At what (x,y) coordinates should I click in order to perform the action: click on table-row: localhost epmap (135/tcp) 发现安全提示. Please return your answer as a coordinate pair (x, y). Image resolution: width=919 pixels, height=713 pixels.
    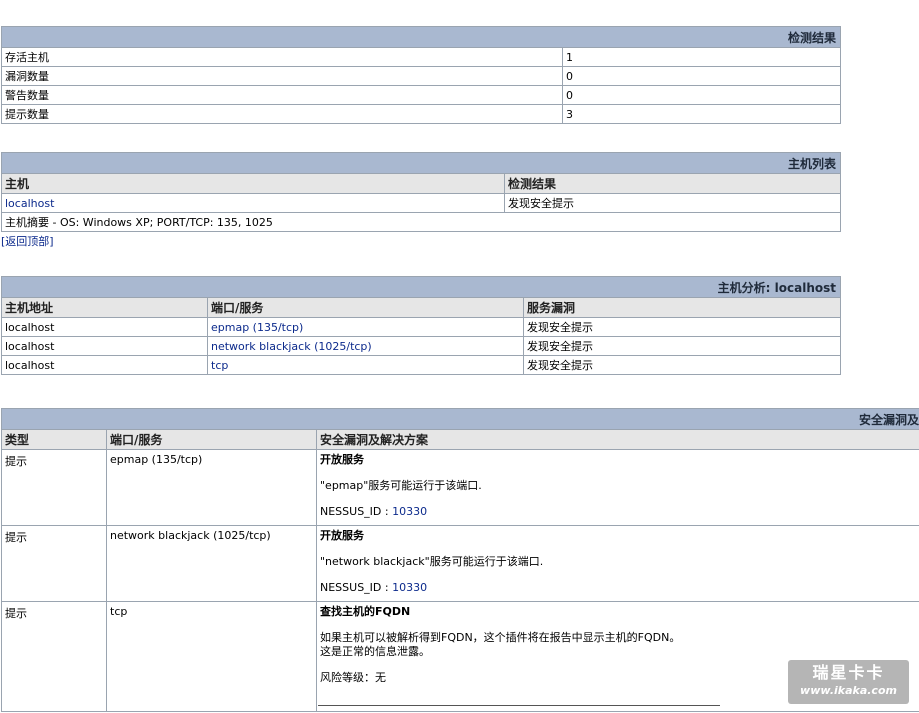
    Looking at the image, I should click on (421, 327).